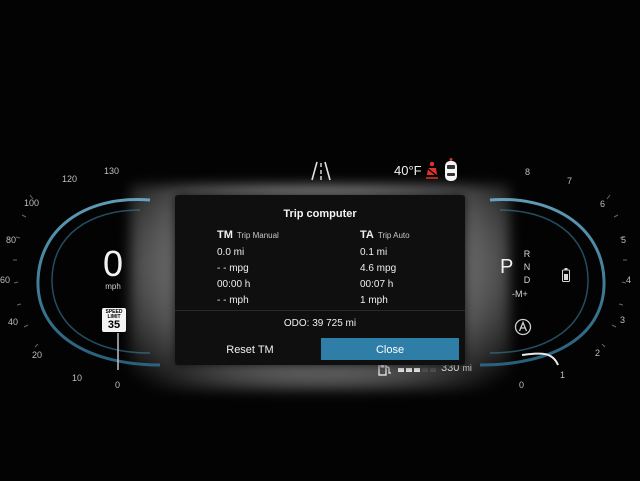 The image size is (640, 481). I want to click on dialog-title: Trip computer, so click(320, 214).